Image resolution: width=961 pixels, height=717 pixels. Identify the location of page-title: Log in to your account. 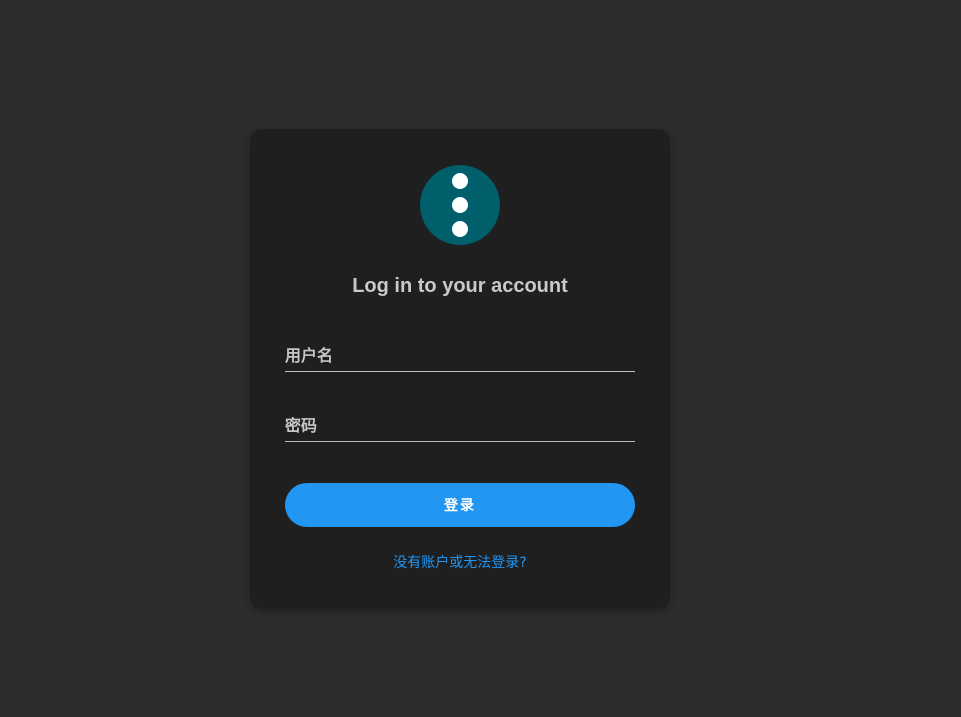
(460, 286).